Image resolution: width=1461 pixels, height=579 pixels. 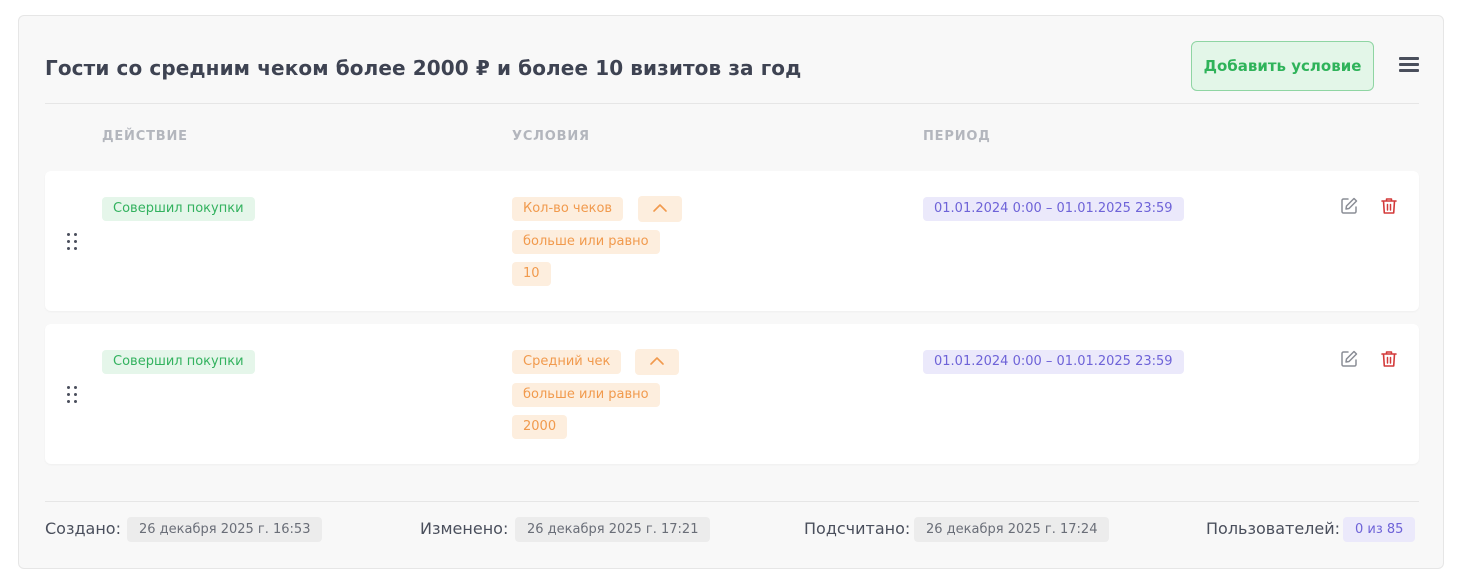 I want to click on add-condition-button: Добавить условие, so click(x=1282, y=66).